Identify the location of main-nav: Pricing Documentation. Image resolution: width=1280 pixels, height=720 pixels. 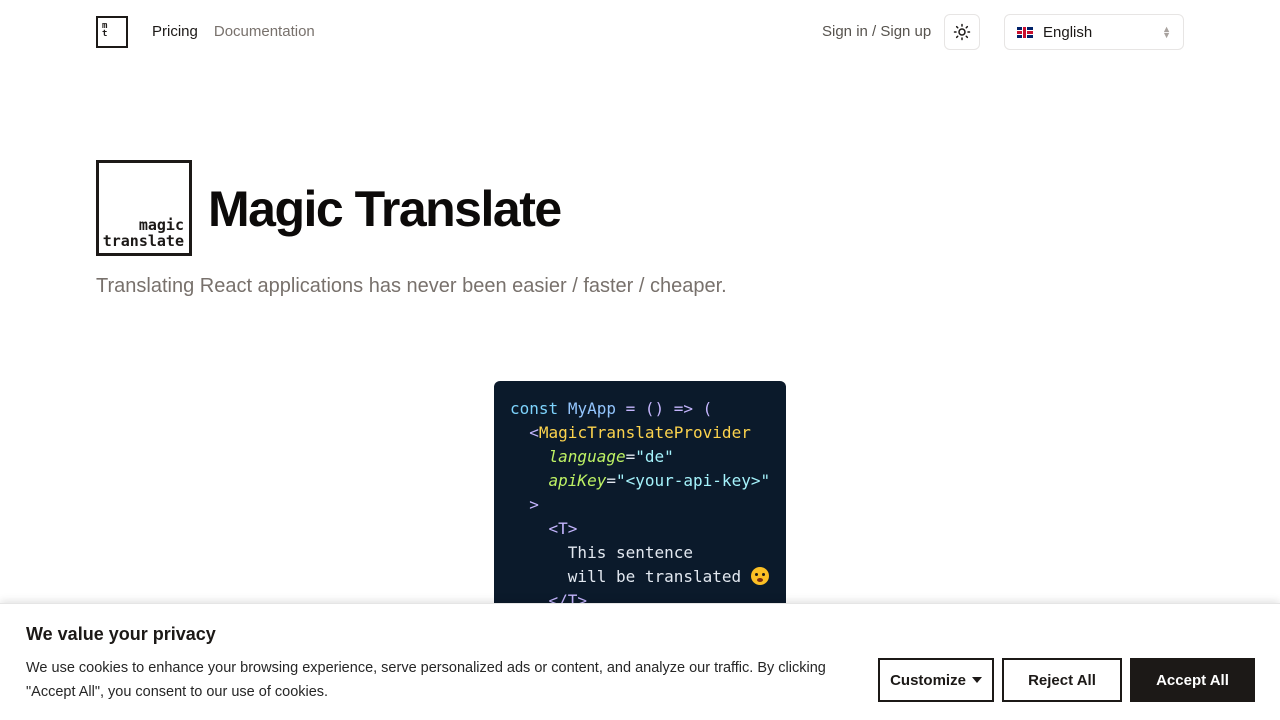
(233, 31).